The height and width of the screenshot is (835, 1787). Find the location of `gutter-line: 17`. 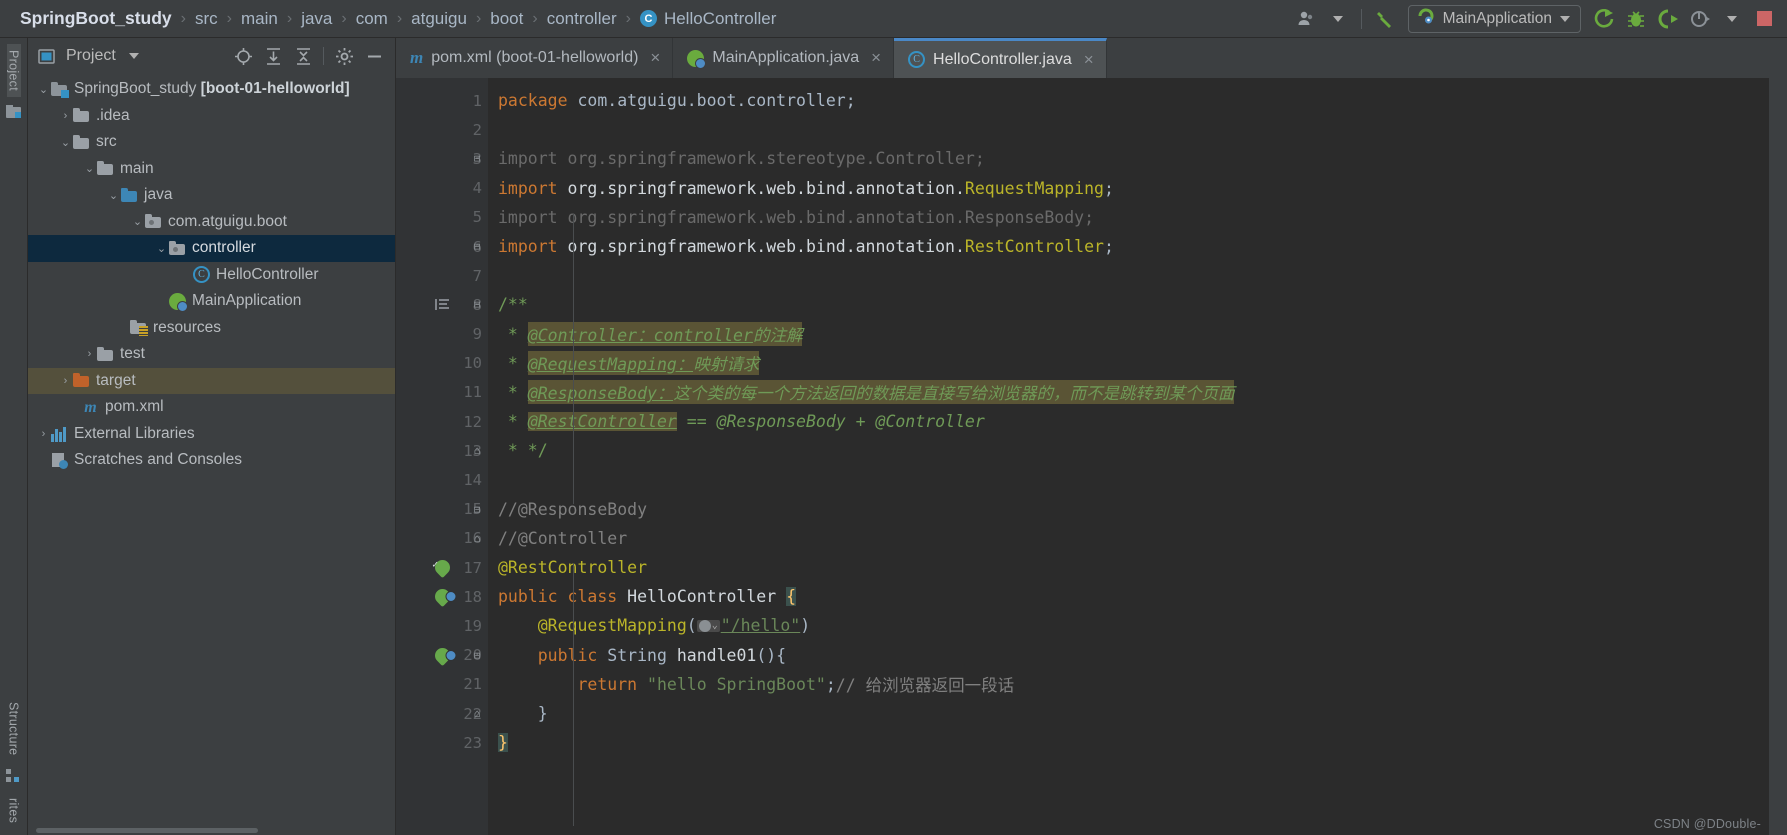

gutter-line: 17 is located at coordinates (442, 567).